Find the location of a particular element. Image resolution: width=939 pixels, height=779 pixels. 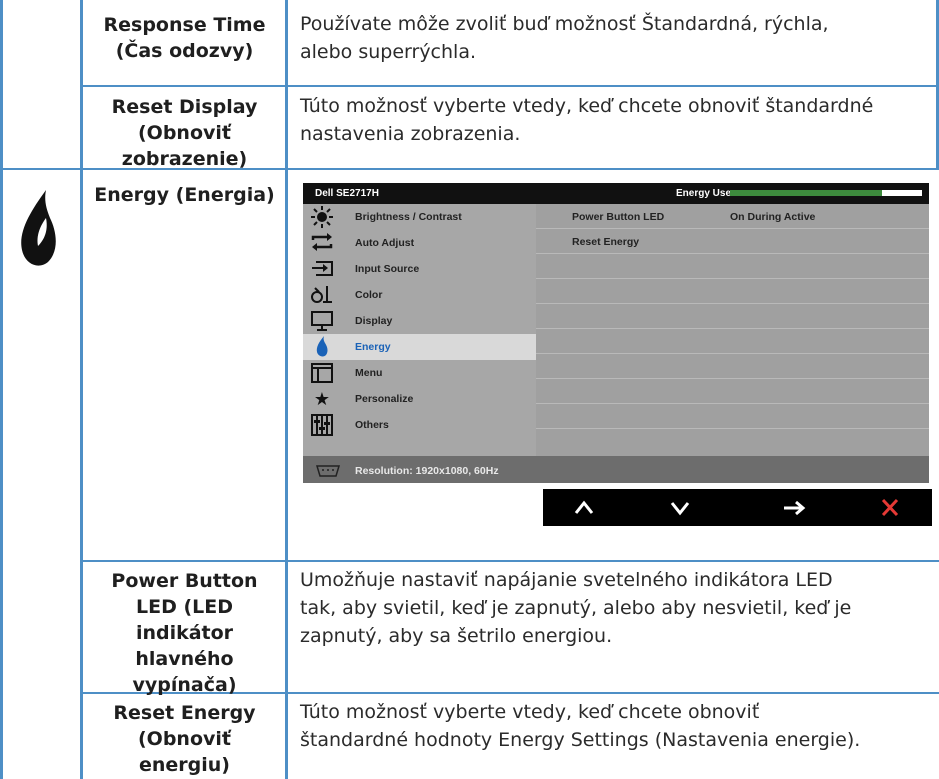

option-name-reset-energy: Reset Energy (Obnoviť energiu) is located at coordinates (184, 739).